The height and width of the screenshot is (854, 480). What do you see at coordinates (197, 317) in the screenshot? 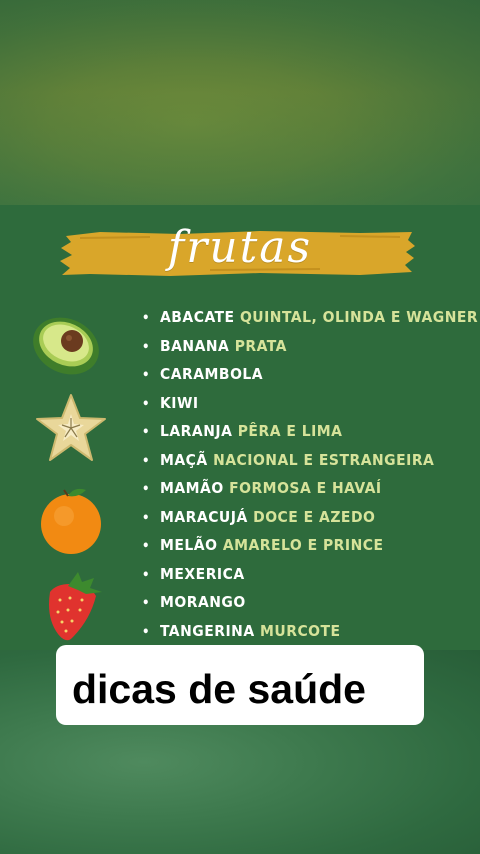
I see `item-name: ABACATE` at bounding box center [197, 317].